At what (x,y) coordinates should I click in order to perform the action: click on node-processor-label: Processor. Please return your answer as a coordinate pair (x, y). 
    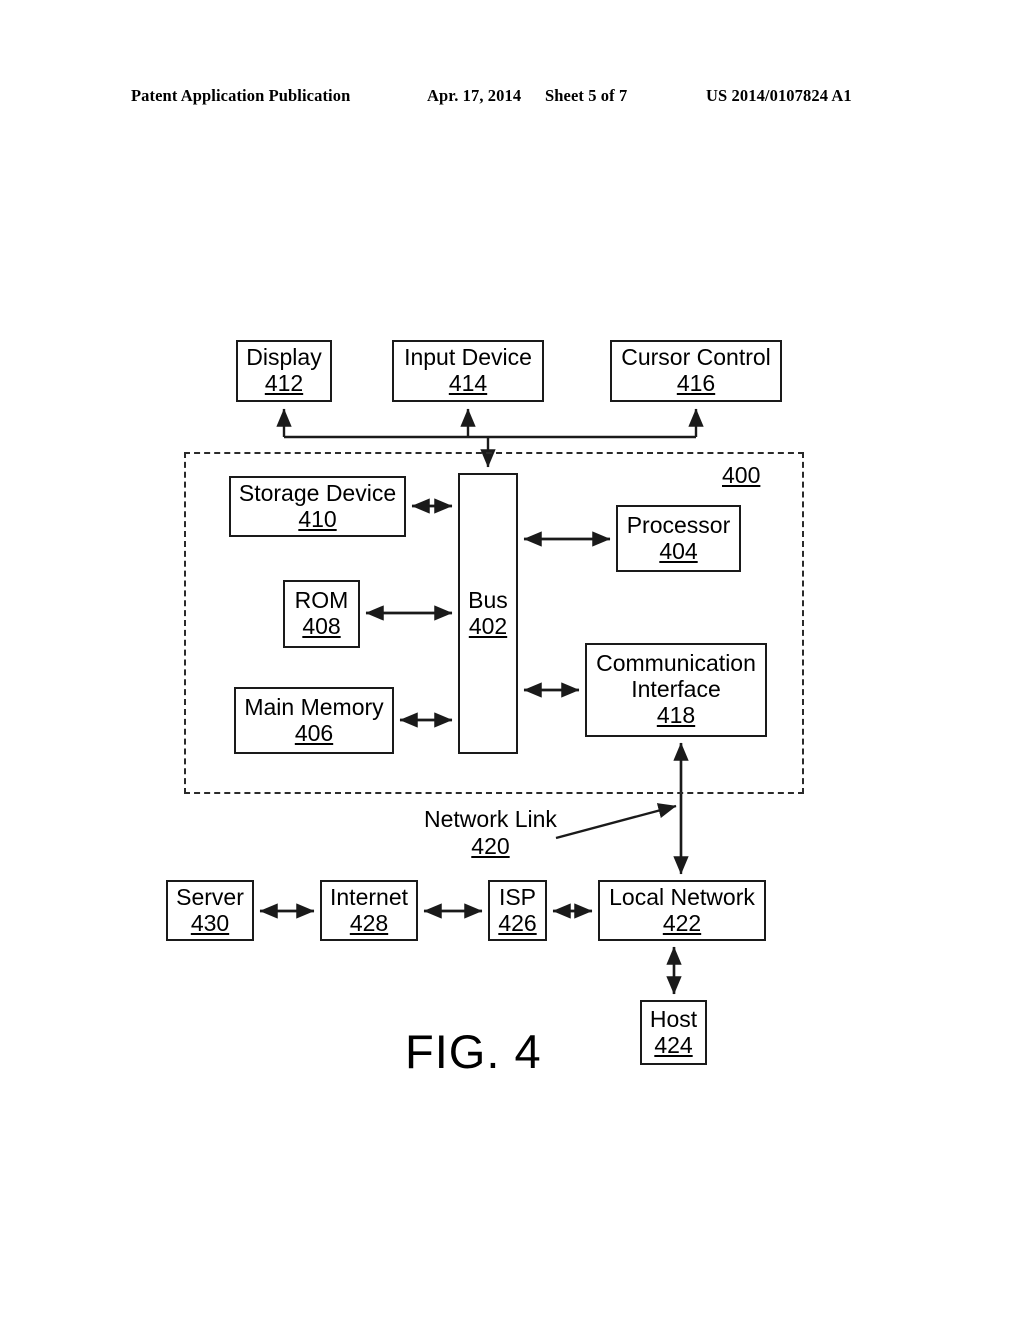
    Looking at the image, I should click on (678, 524).